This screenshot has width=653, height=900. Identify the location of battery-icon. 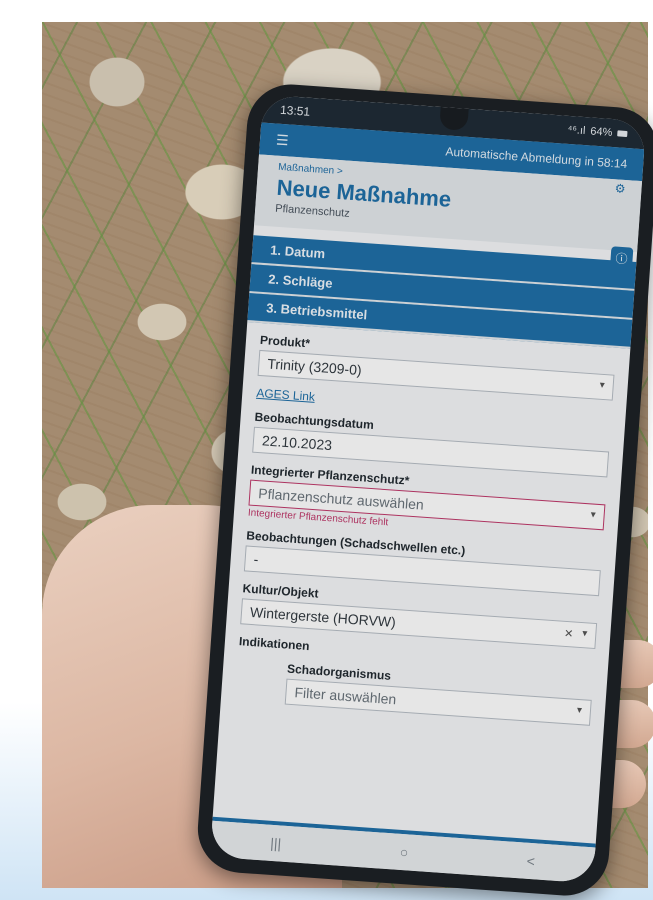
(622, 134).